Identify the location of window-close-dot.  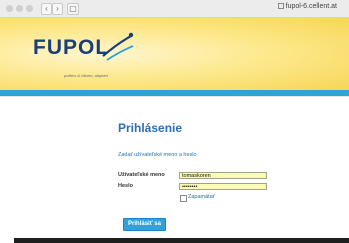
(9, 8).